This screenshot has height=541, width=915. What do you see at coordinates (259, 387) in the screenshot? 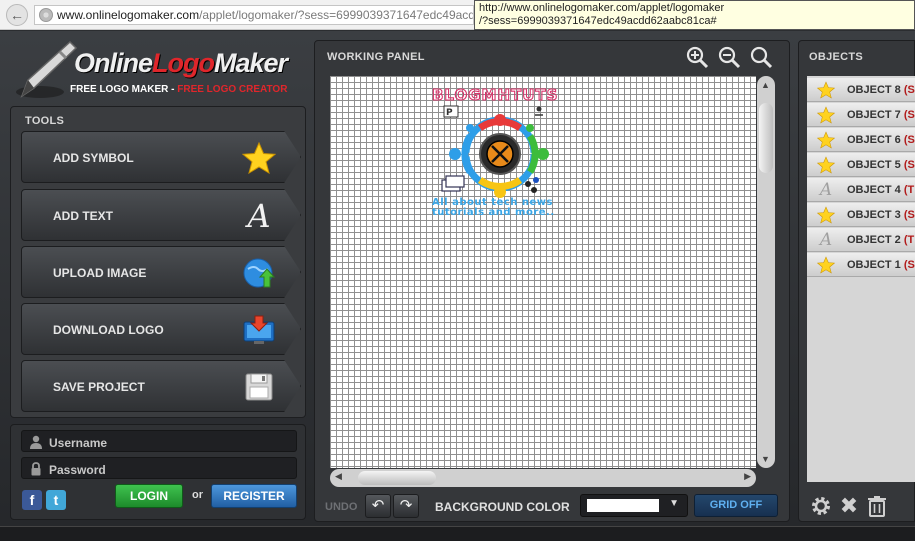
I see `floppy-disk-icon` at bounding box center [259, 387].